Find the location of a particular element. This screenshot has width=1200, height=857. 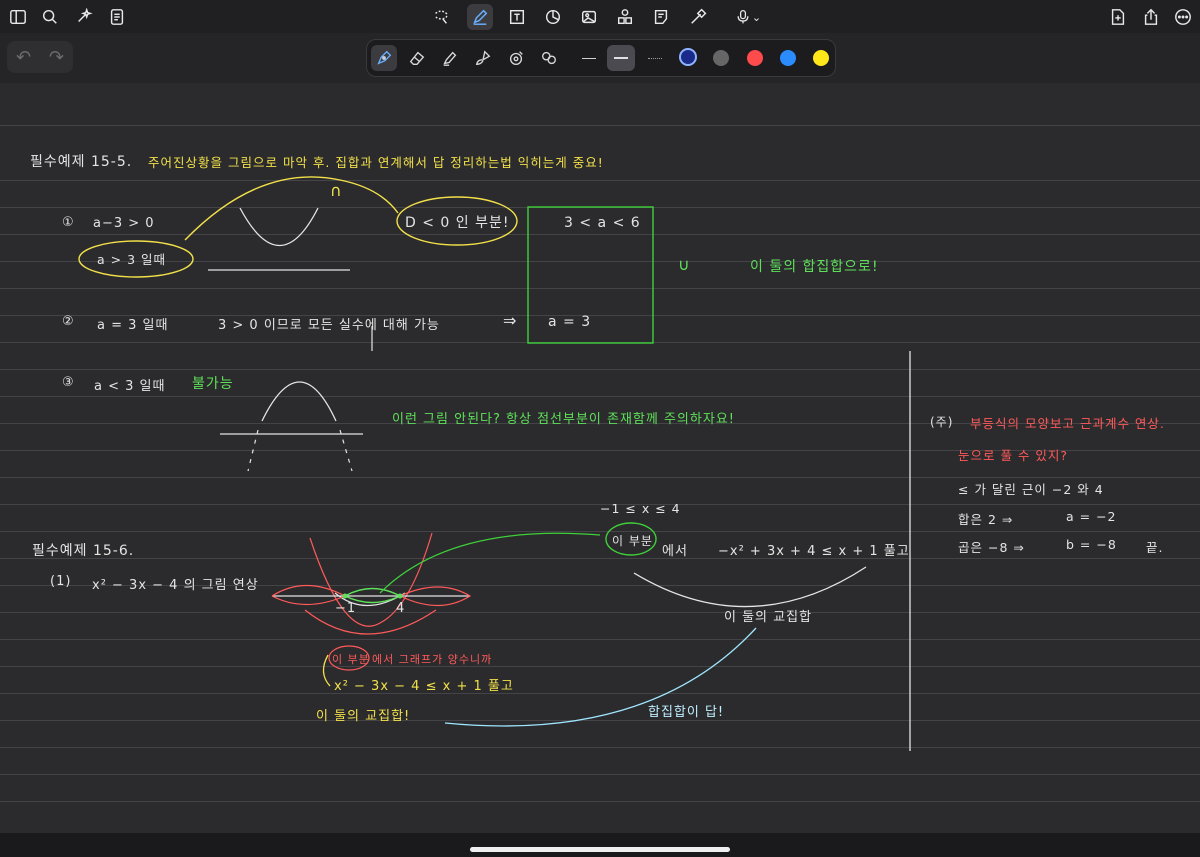

top-toolbar: ⌄ is located at coordinates (600, 16).